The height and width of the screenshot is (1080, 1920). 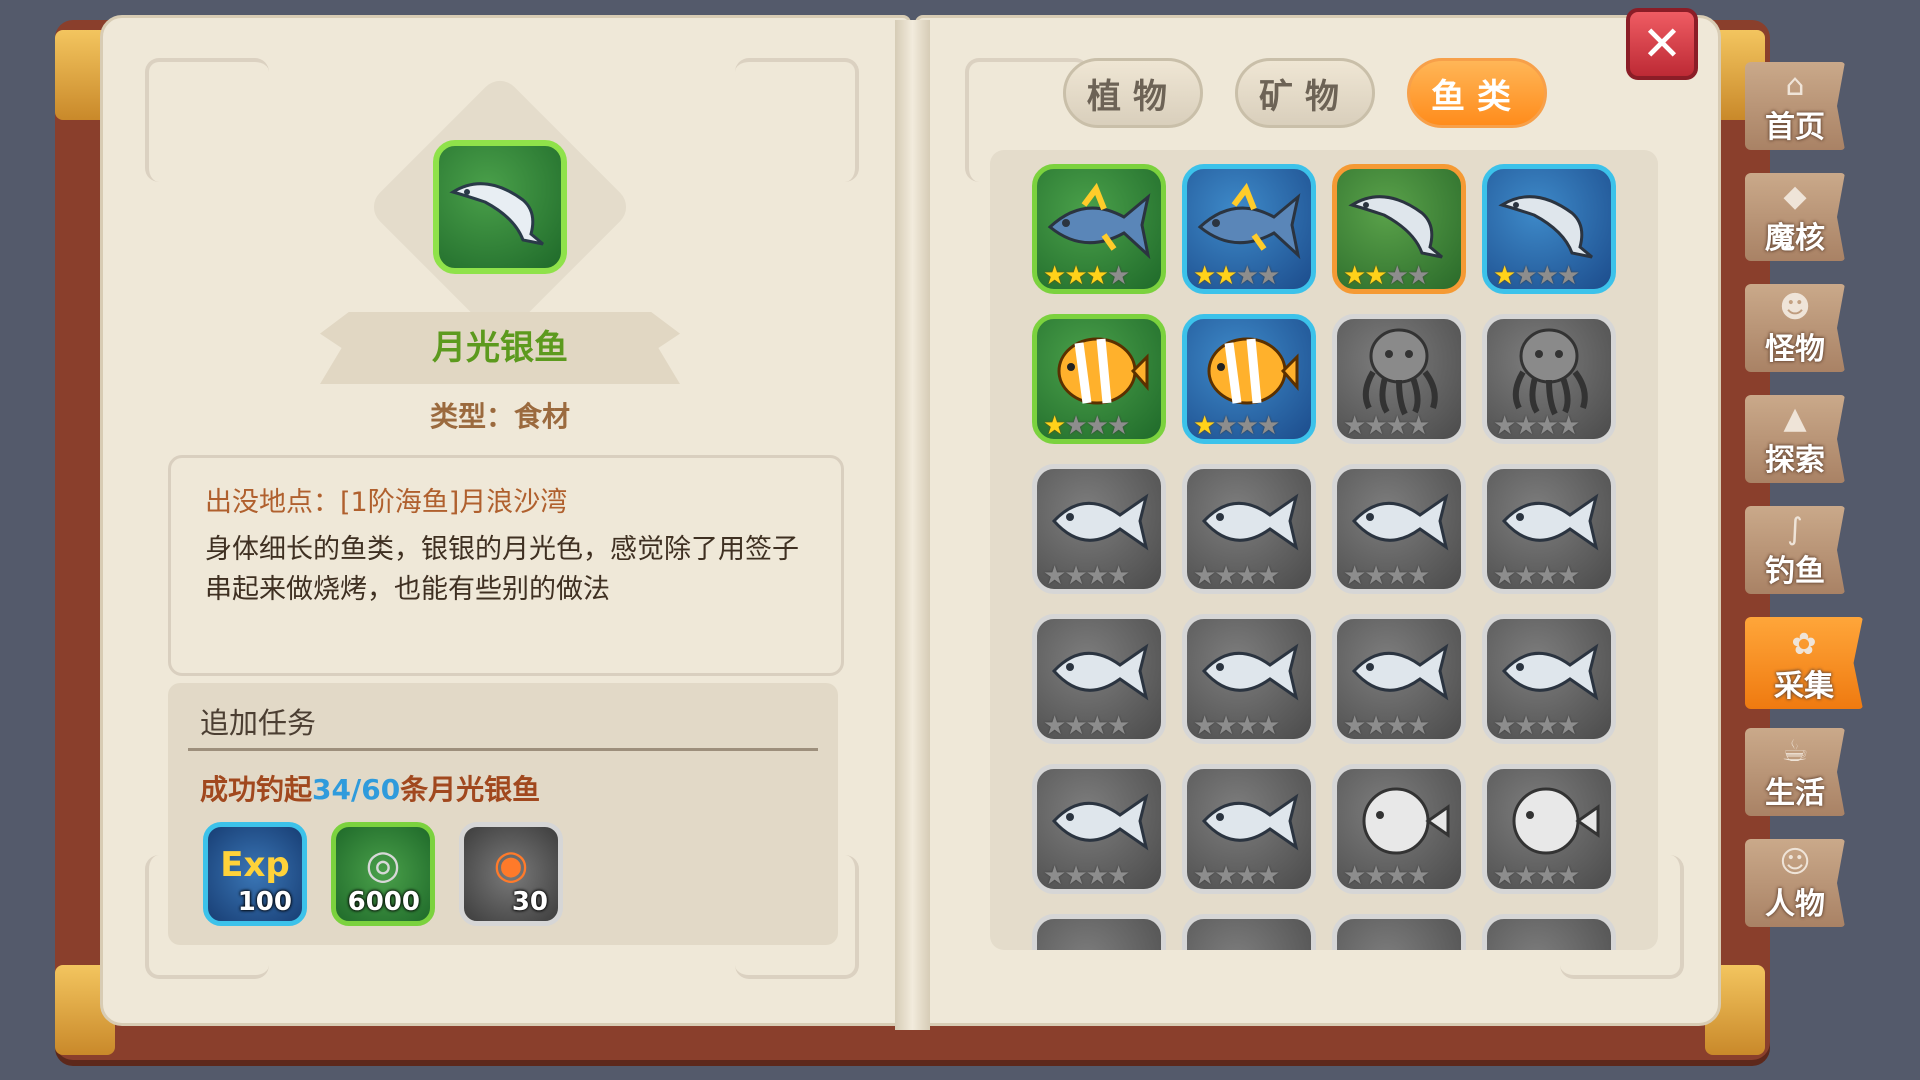 What do you see at coordinates (1795, 328) in the screenshot?
I see `side-tab-2: ☻ 怪物` at bounding box center [1795, 328].